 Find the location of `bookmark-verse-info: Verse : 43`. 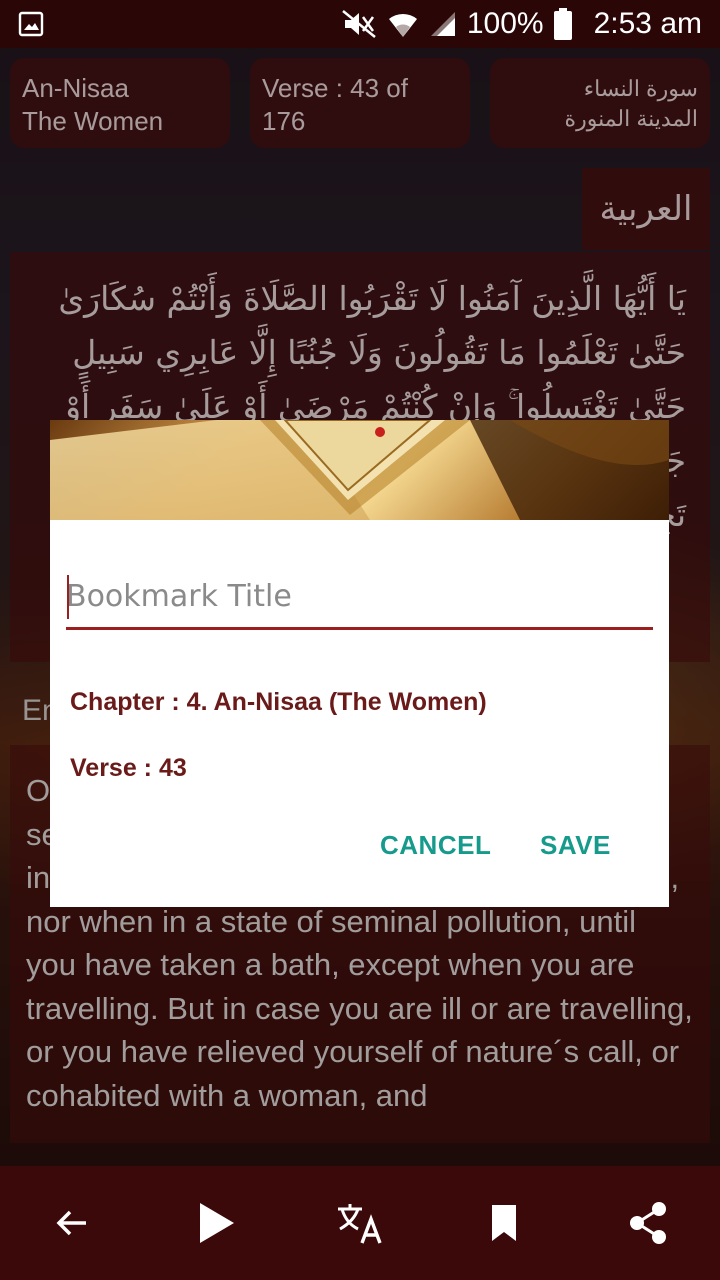

bookmark-verse-info: Verse : 43 is located at coordinates (128, 768).